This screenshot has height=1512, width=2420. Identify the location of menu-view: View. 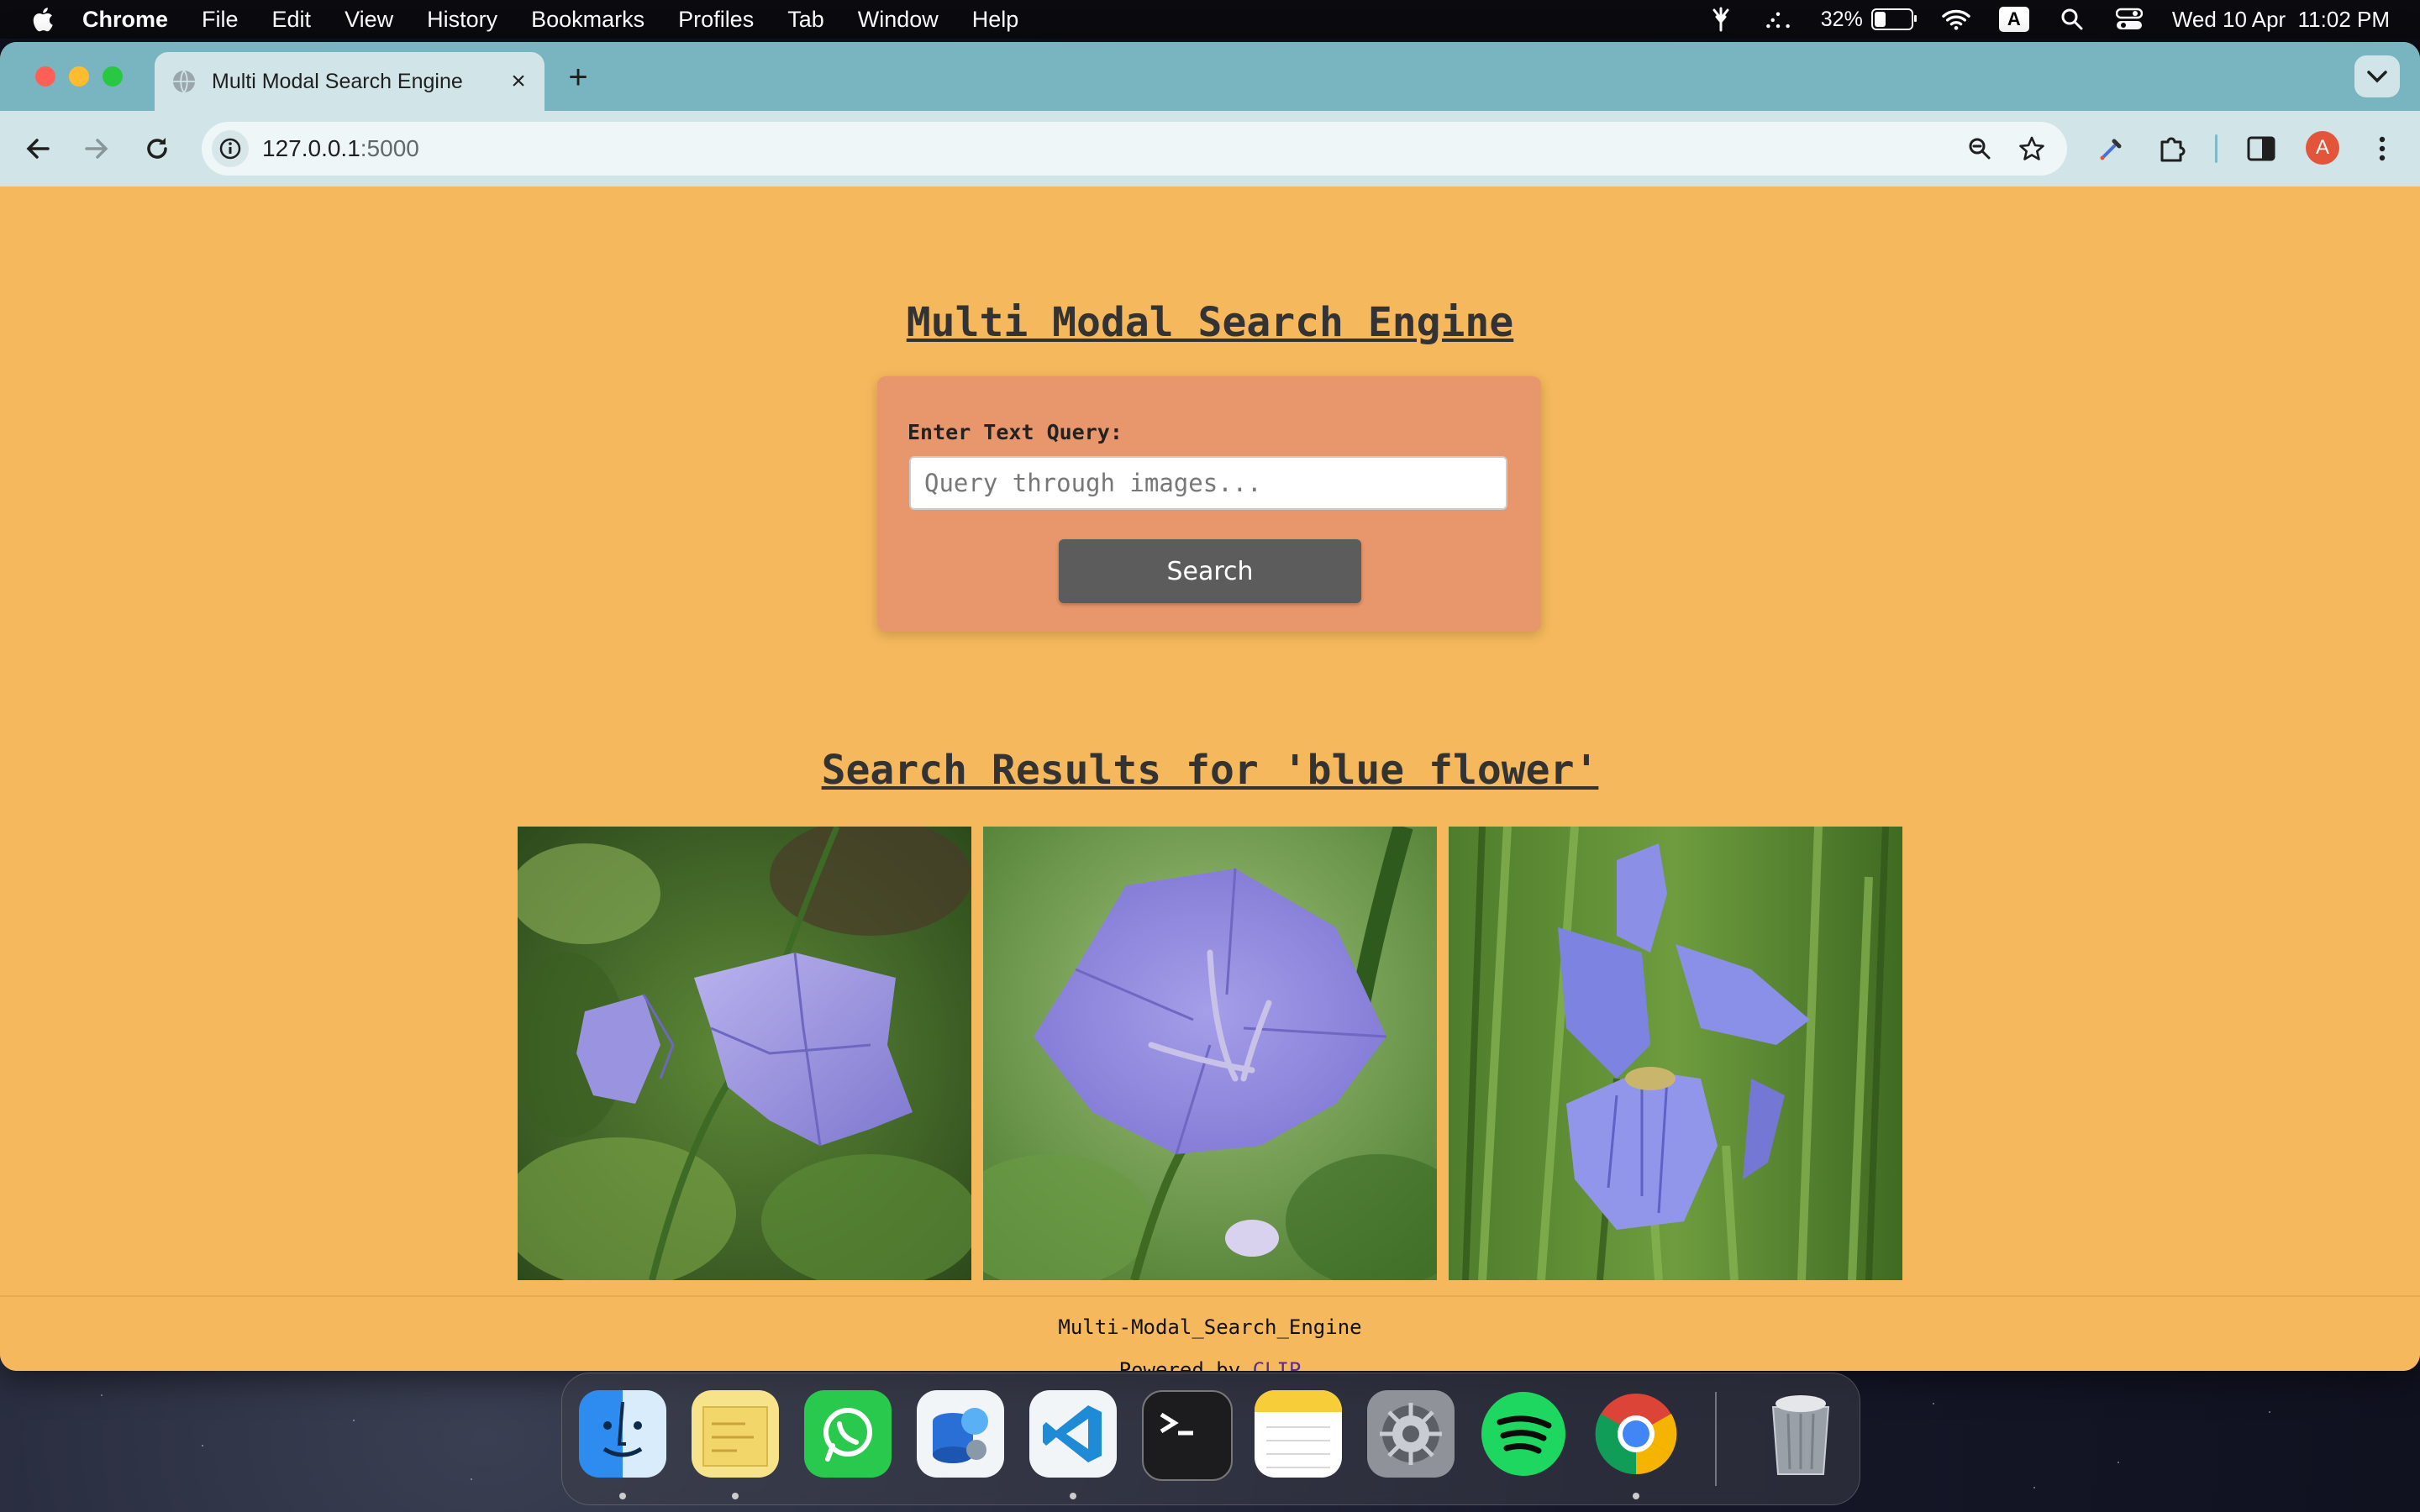
(369, 20).